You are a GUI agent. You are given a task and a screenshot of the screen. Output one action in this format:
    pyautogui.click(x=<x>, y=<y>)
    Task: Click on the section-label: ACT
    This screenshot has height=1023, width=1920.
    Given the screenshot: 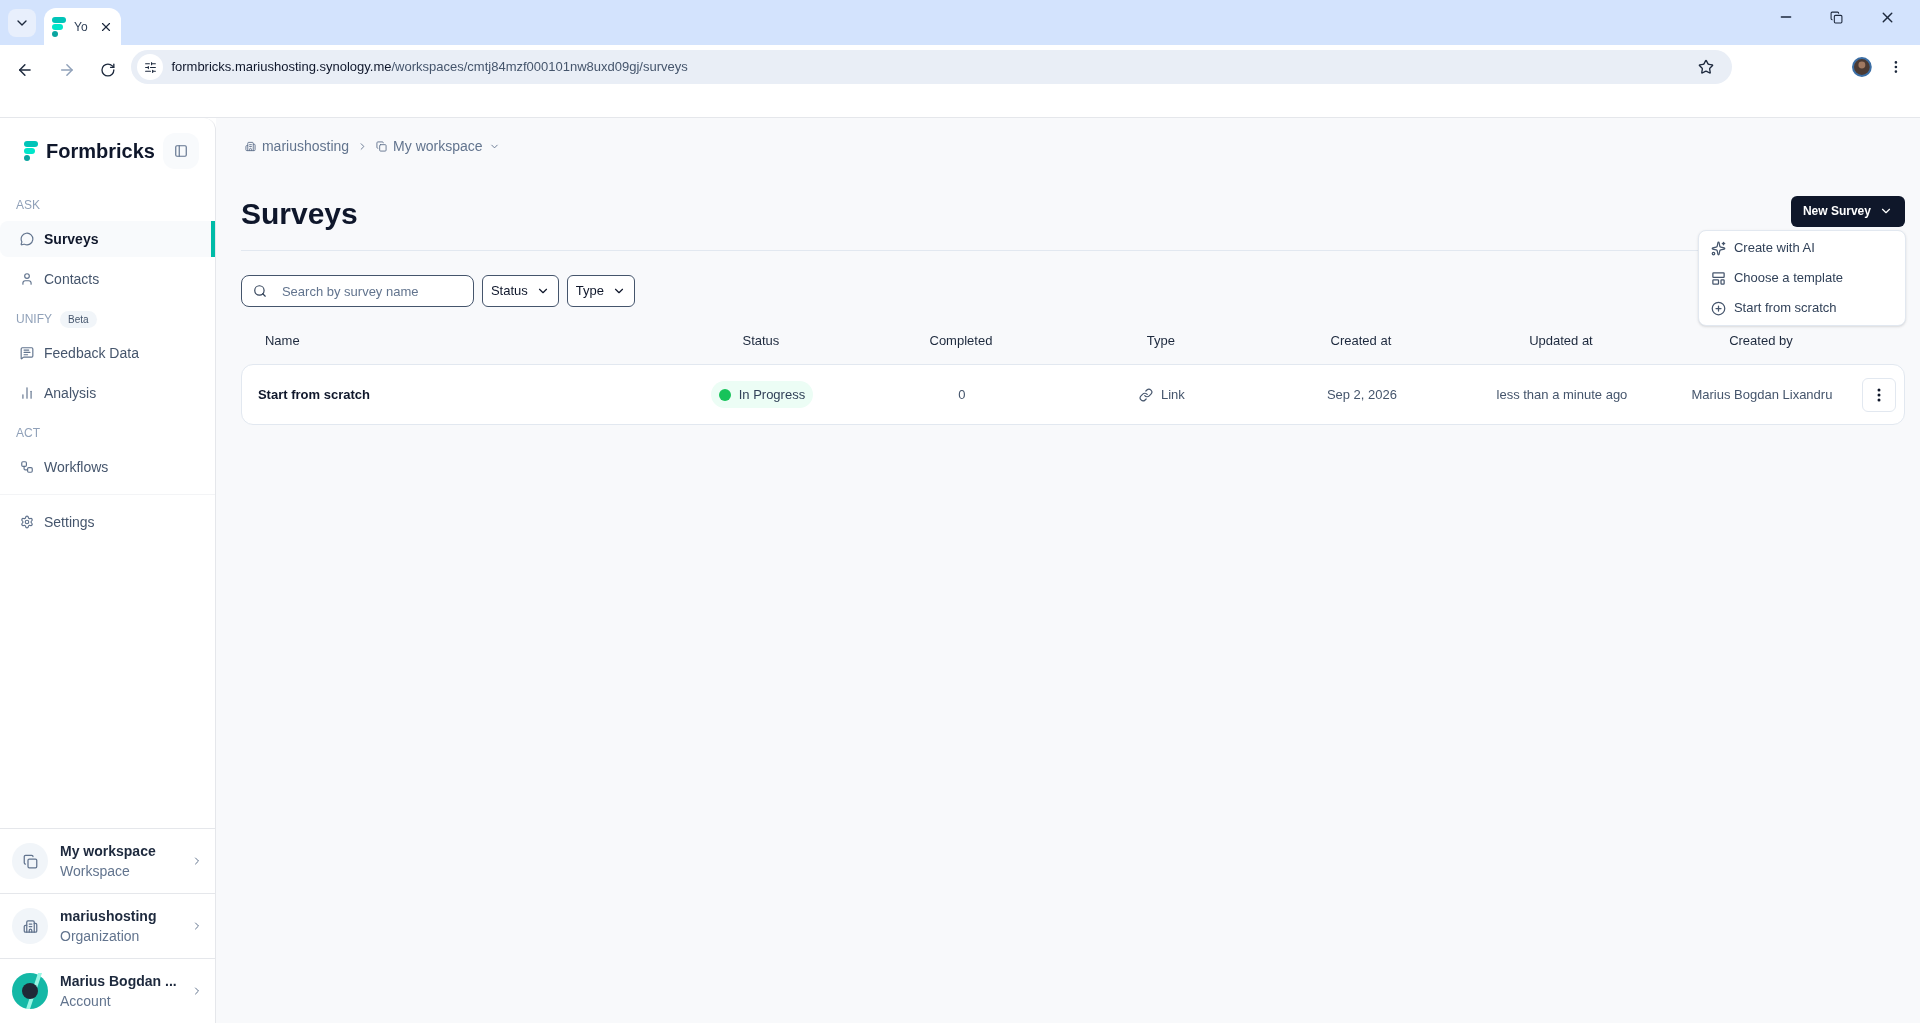 What is the action you would take?
    pyautogui.click(x=28, y=433)
    